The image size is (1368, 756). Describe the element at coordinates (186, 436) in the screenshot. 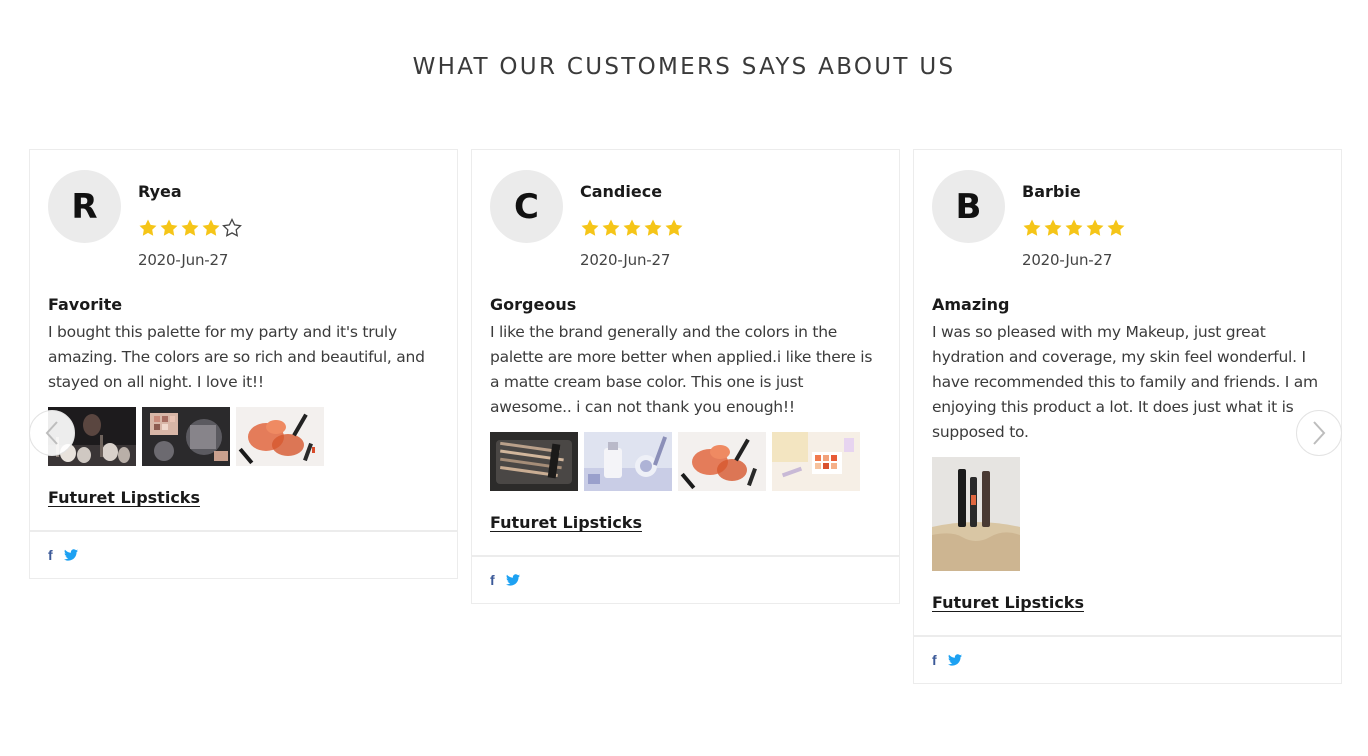

I see `eyeshadow-palette-photo` at that location.